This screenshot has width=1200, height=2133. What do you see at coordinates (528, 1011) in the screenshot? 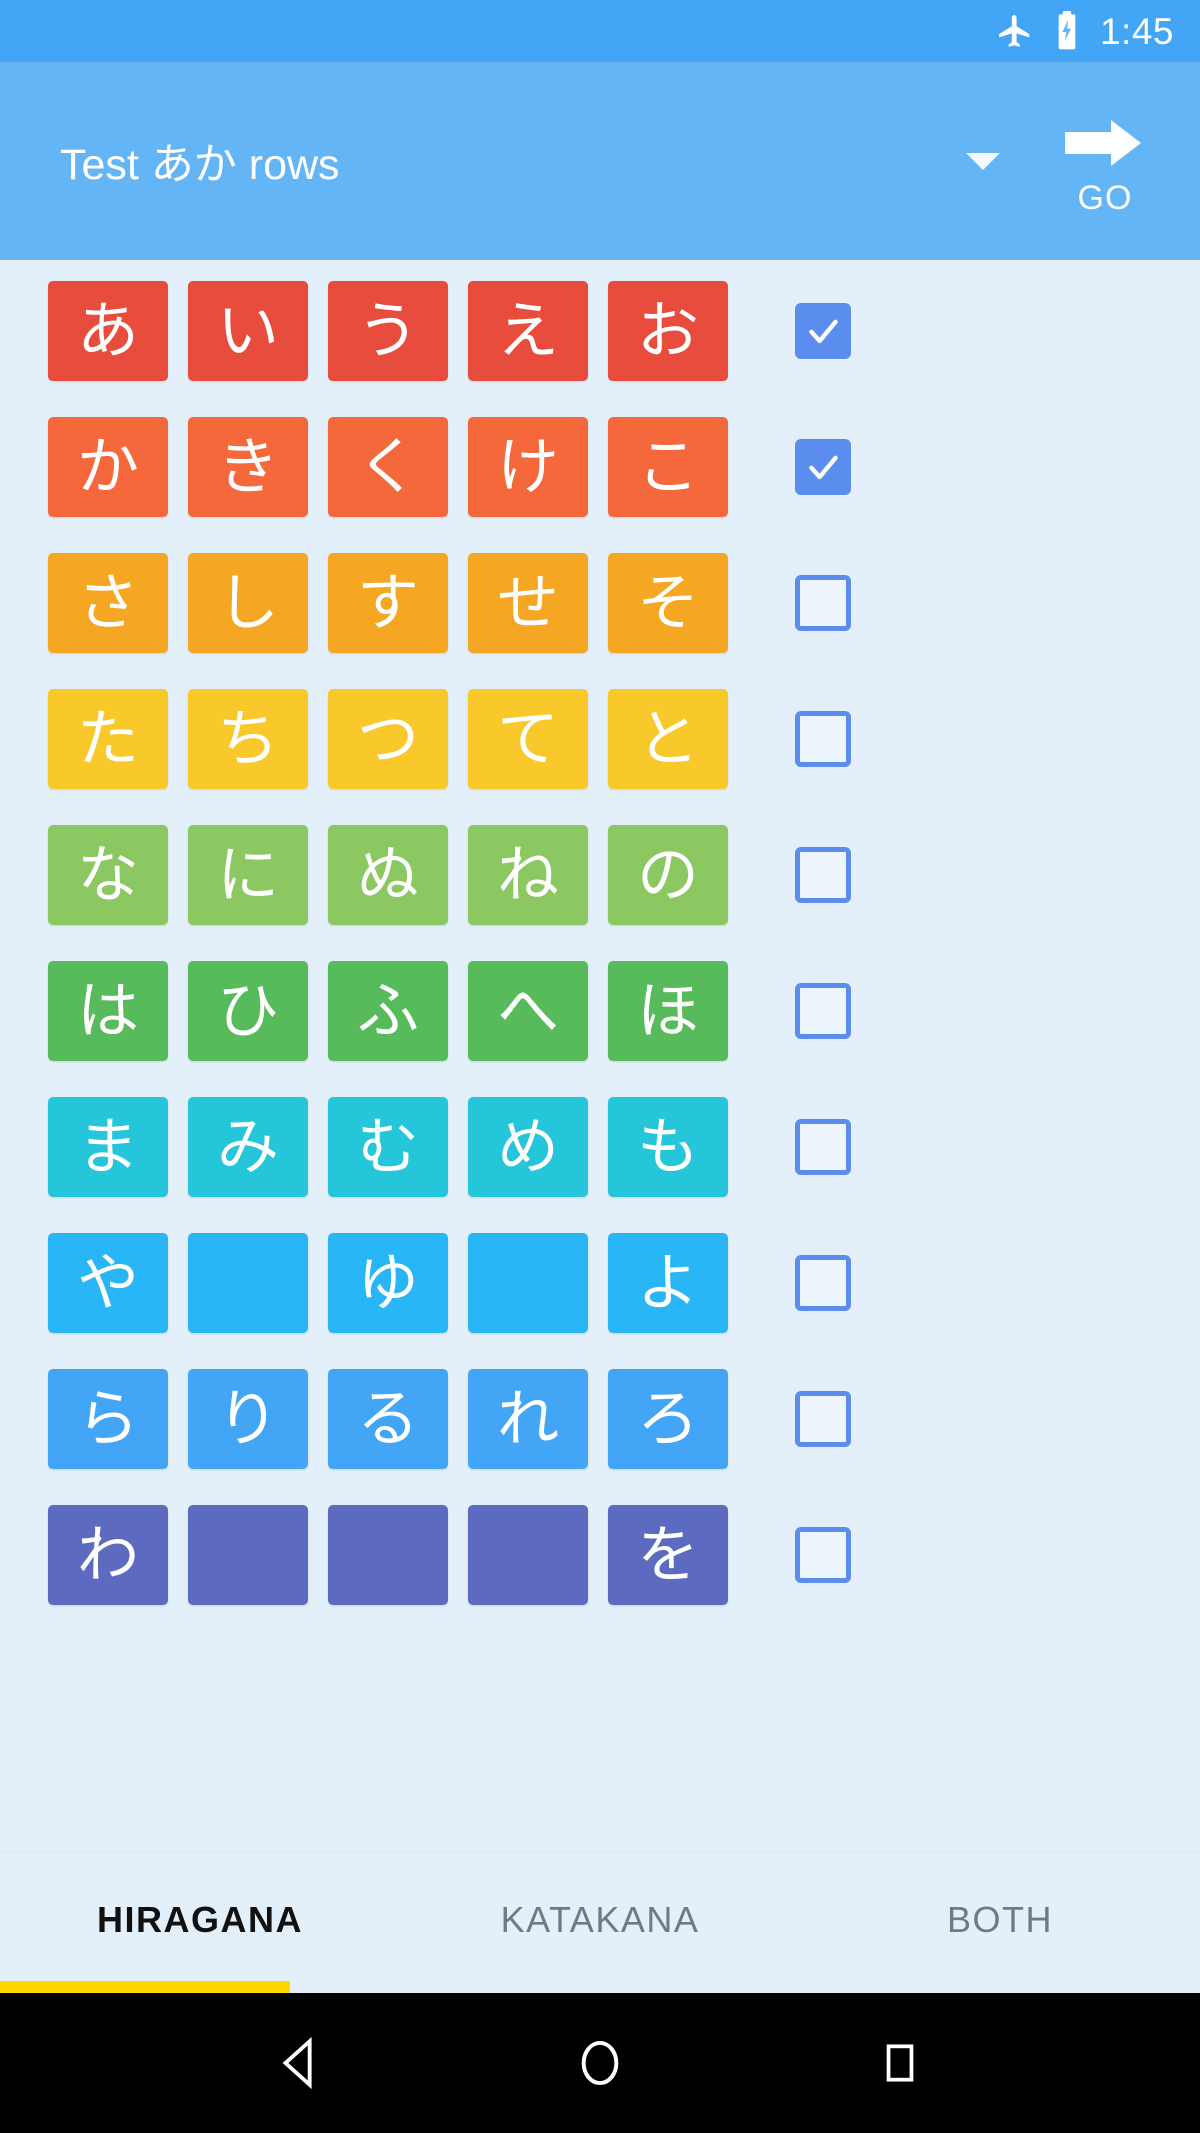
I see `kana-tile: へ` at bounding box center [528, 1011].